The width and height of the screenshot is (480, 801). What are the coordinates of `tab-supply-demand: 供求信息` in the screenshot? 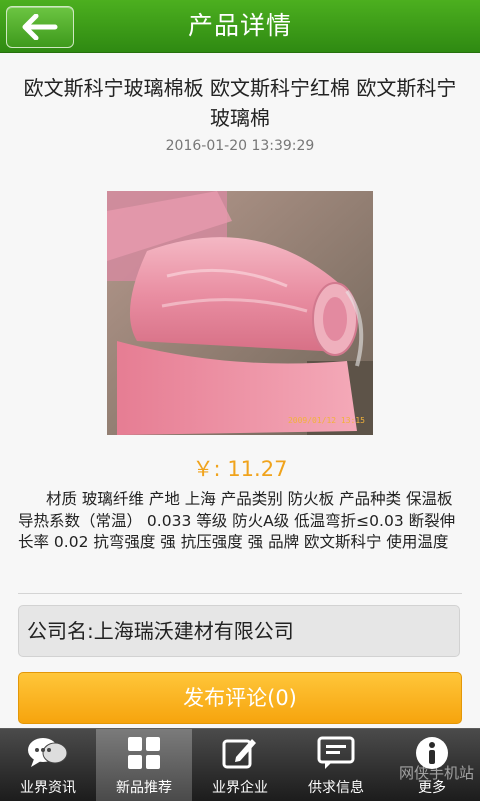 It's located at (336, 765).